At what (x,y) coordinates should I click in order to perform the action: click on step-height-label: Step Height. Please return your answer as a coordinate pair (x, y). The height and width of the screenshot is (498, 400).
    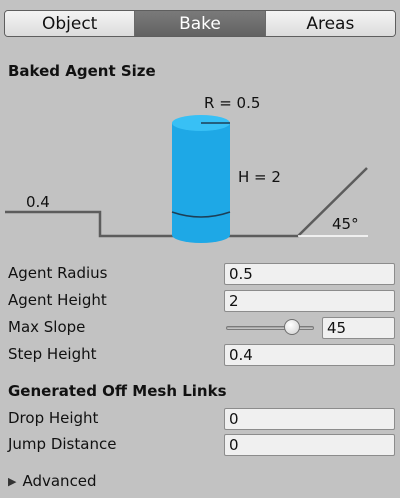
    Looking at the image, I should click on (52, 354).